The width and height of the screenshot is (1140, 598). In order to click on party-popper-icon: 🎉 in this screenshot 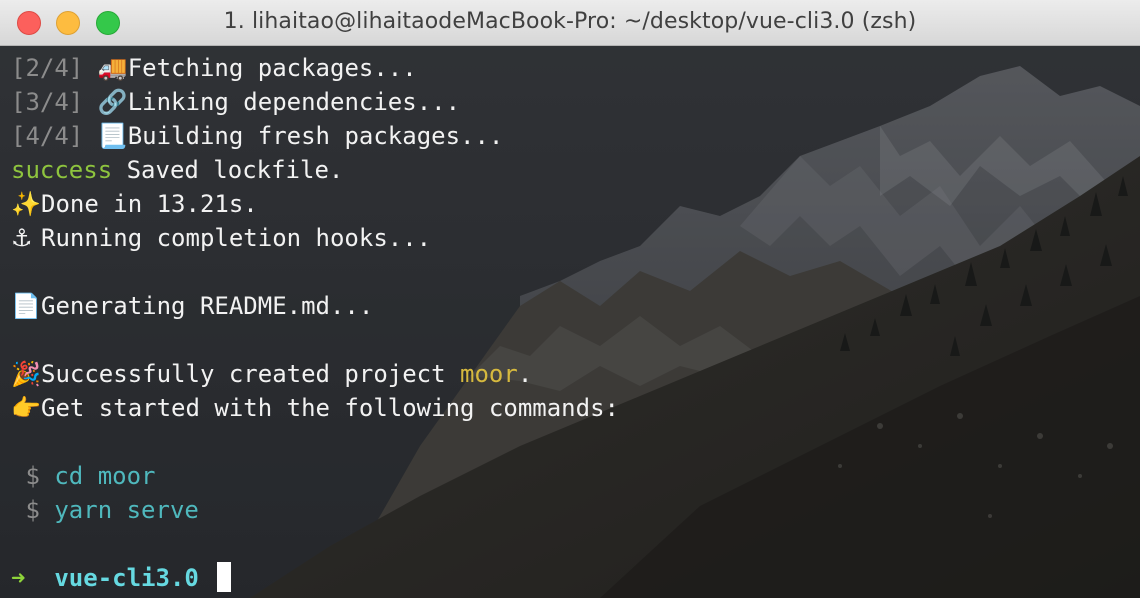, I will do `click(26, 374)`.